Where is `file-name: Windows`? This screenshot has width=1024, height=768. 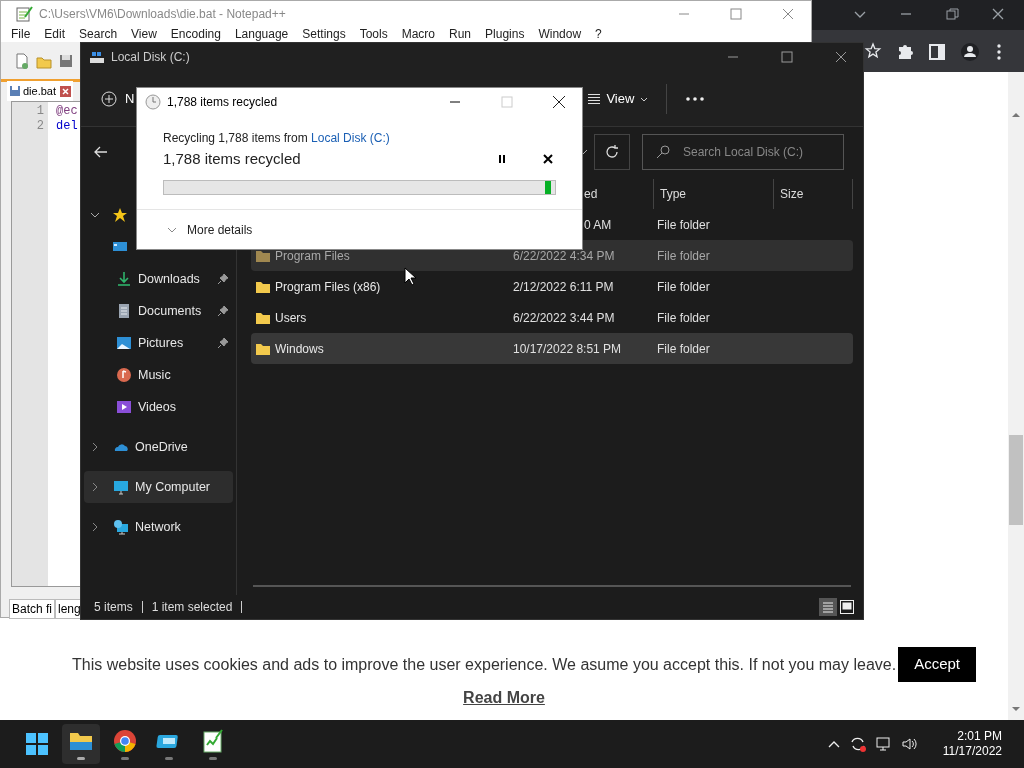
file-name: Windows is located at coordinates (299, 348).